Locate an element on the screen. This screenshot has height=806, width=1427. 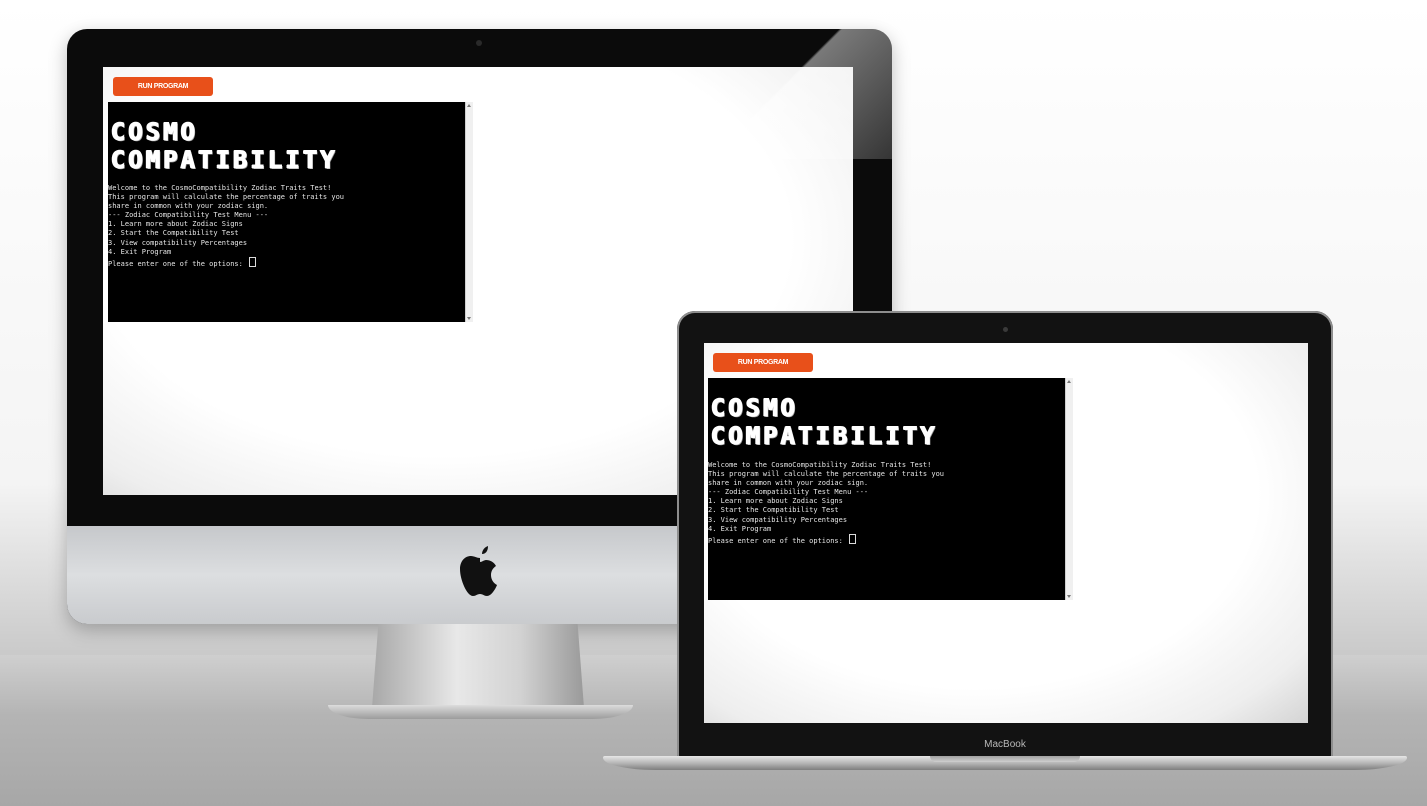
imac-stand-foot is located at coordinates (480, 712).